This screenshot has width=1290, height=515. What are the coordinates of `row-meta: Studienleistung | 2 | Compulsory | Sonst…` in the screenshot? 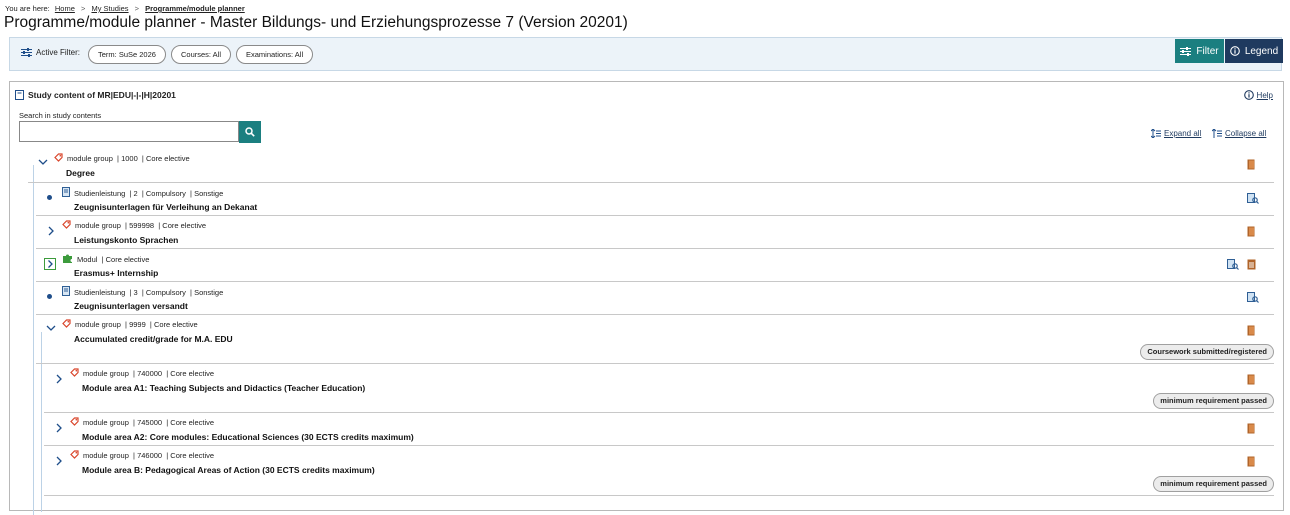 It's located at (142, 193).